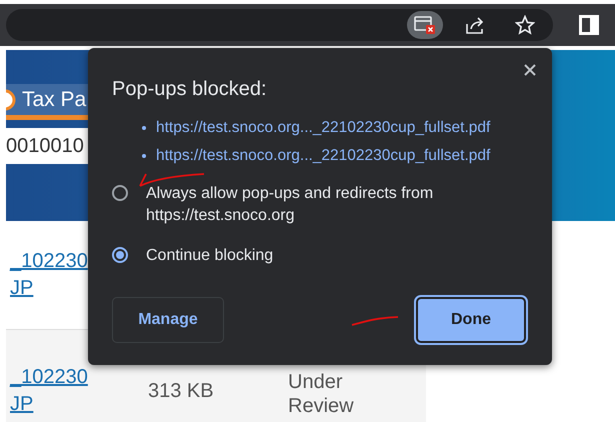 This screenshot has height=422, width=615. What do you see at coordinates (210, 256) in the screenshot?
I see `option-label: Continue blocking` at bounding box center [210, 256].